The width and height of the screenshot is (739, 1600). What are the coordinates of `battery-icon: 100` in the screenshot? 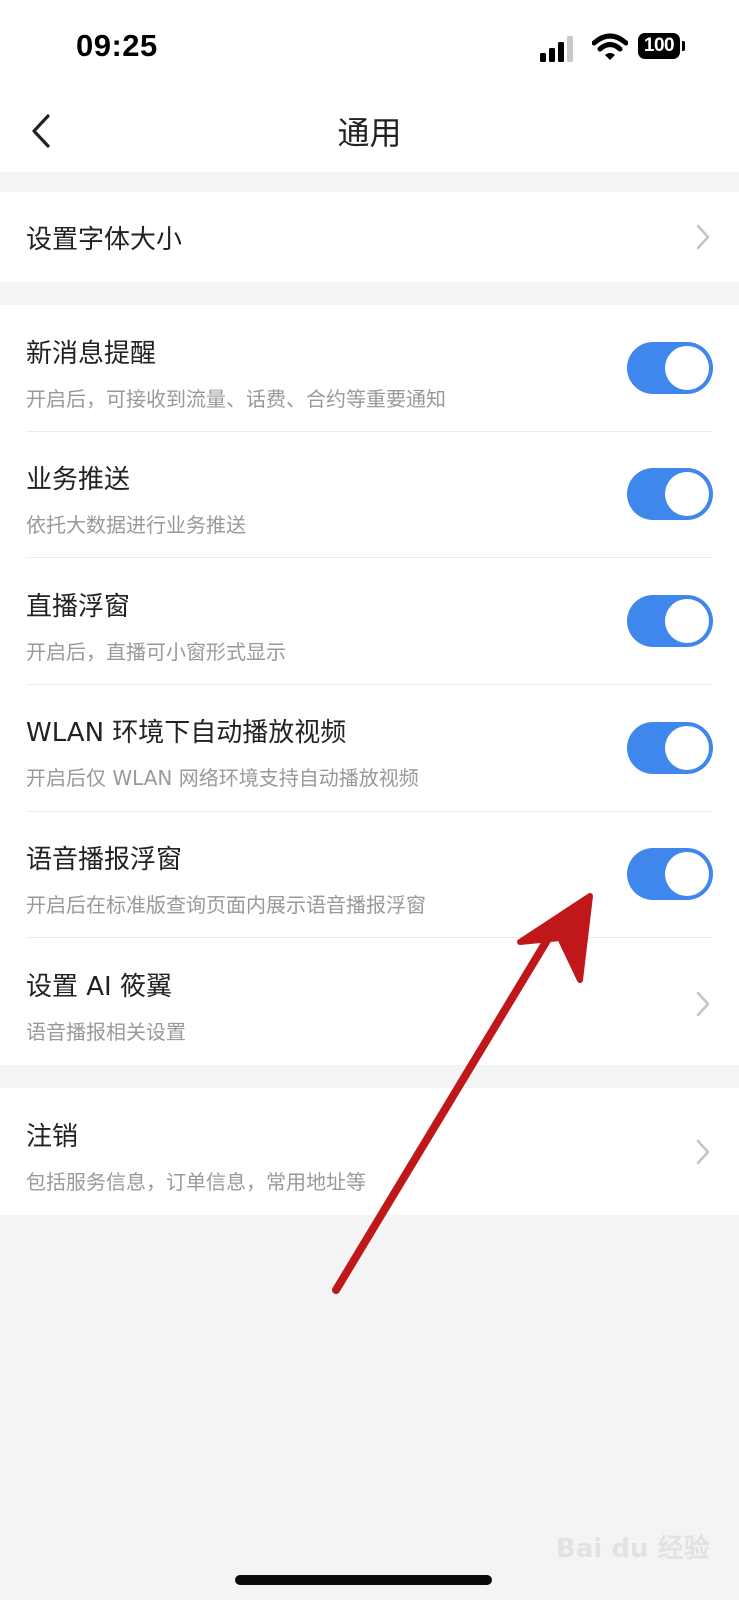 It's located at (662, 47).